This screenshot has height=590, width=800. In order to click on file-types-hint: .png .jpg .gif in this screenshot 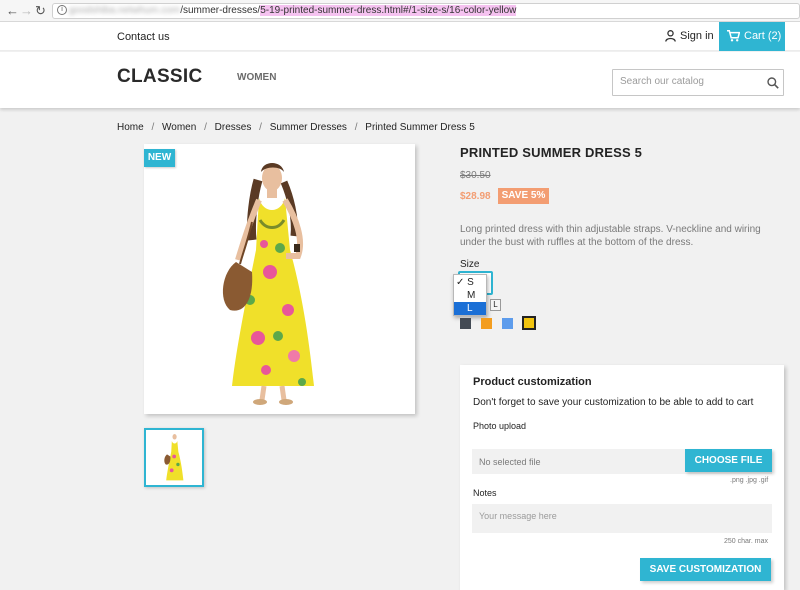, I will do `click(749, 480)`.